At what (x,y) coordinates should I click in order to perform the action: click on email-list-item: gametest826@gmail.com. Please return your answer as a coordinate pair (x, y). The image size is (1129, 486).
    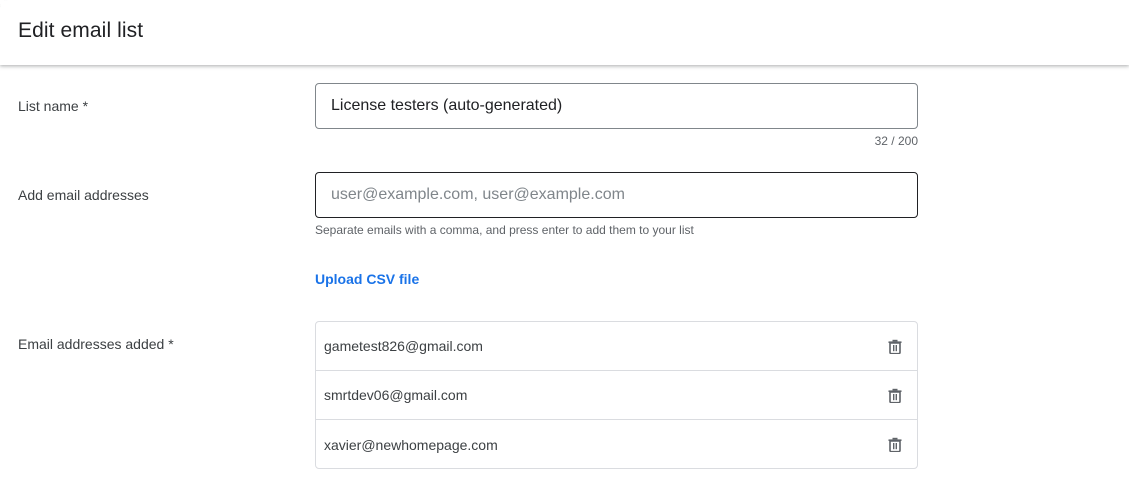
    Looking at the image, I should click on (616, 346).